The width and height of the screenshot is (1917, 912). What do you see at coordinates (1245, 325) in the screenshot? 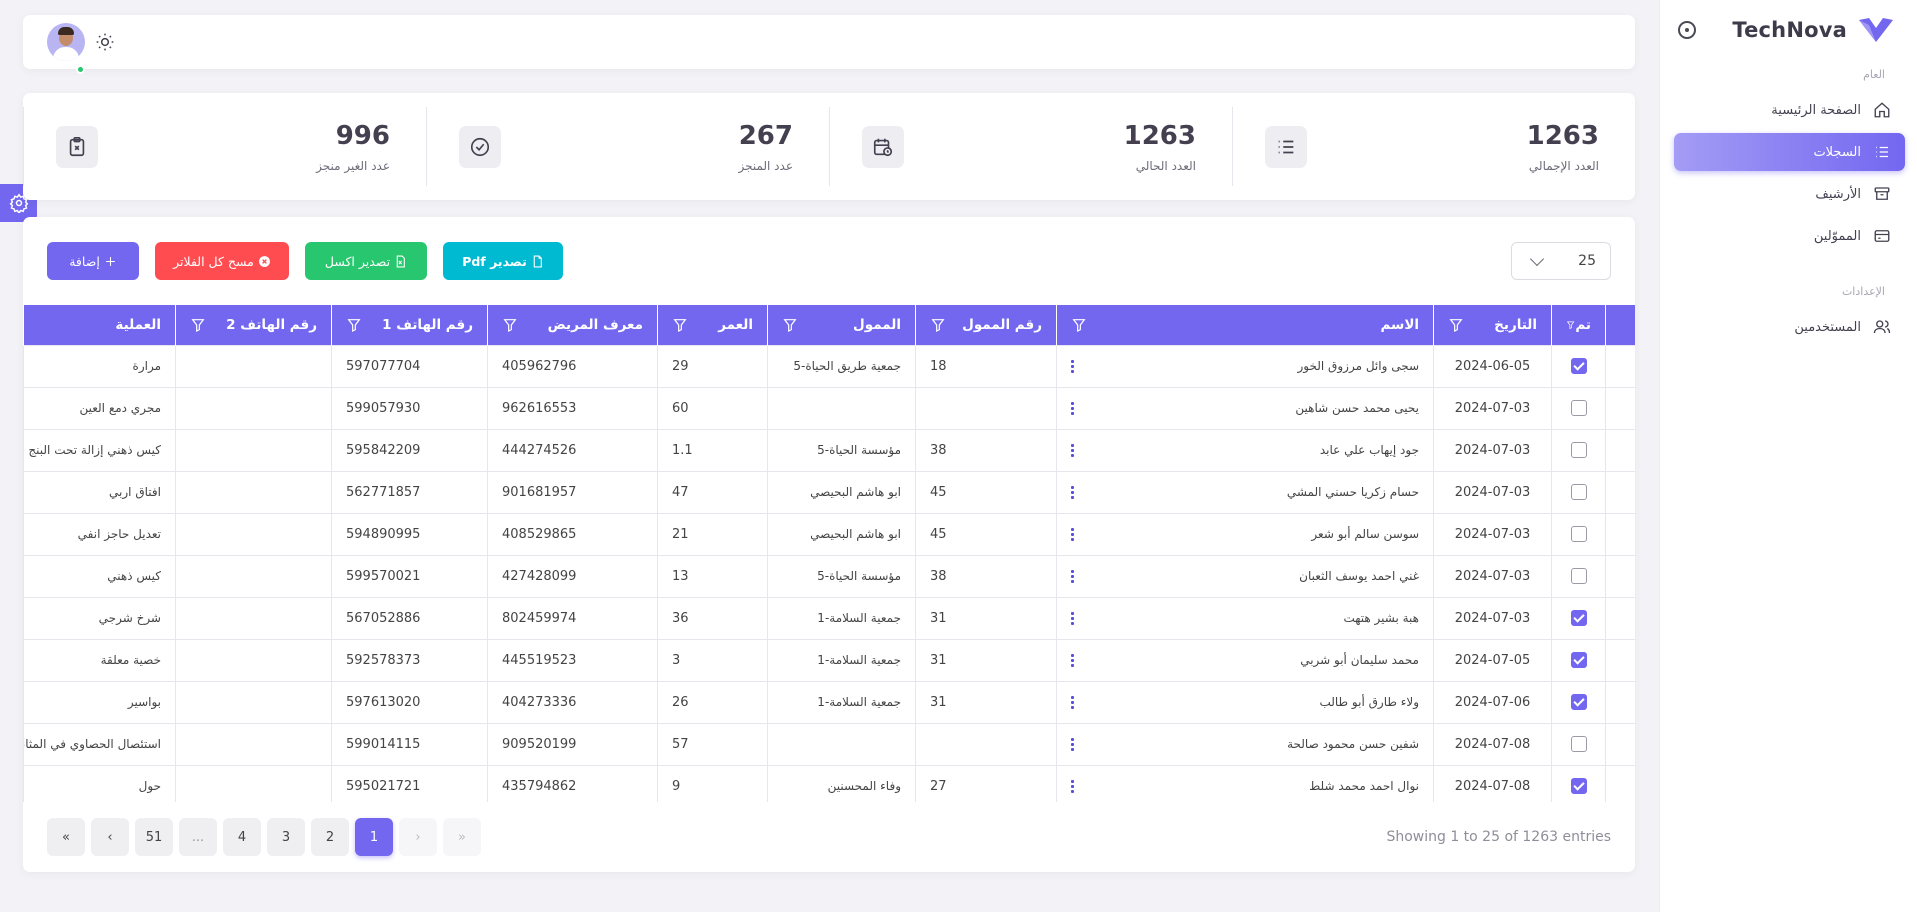
I see `header-name: الاسم` at bounding box center [1245, 325].